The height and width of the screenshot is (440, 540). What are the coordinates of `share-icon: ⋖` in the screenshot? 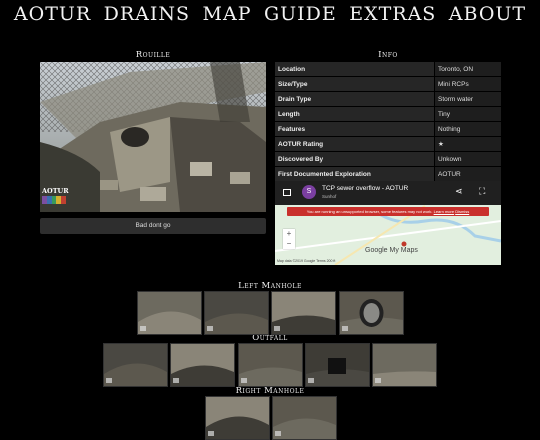 It's located at (459, 191).